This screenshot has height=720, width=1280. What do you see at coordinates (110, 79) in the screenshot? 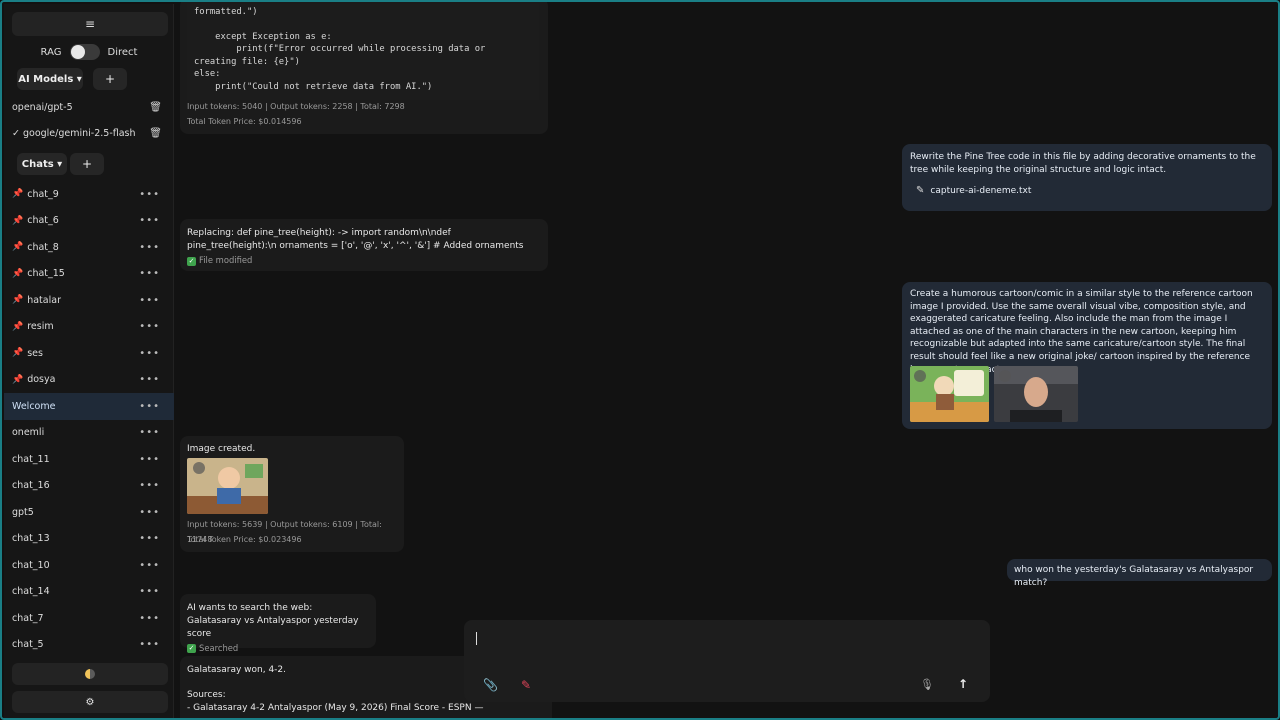
I see `add-model-button: +` at bounding box center [110, 79].